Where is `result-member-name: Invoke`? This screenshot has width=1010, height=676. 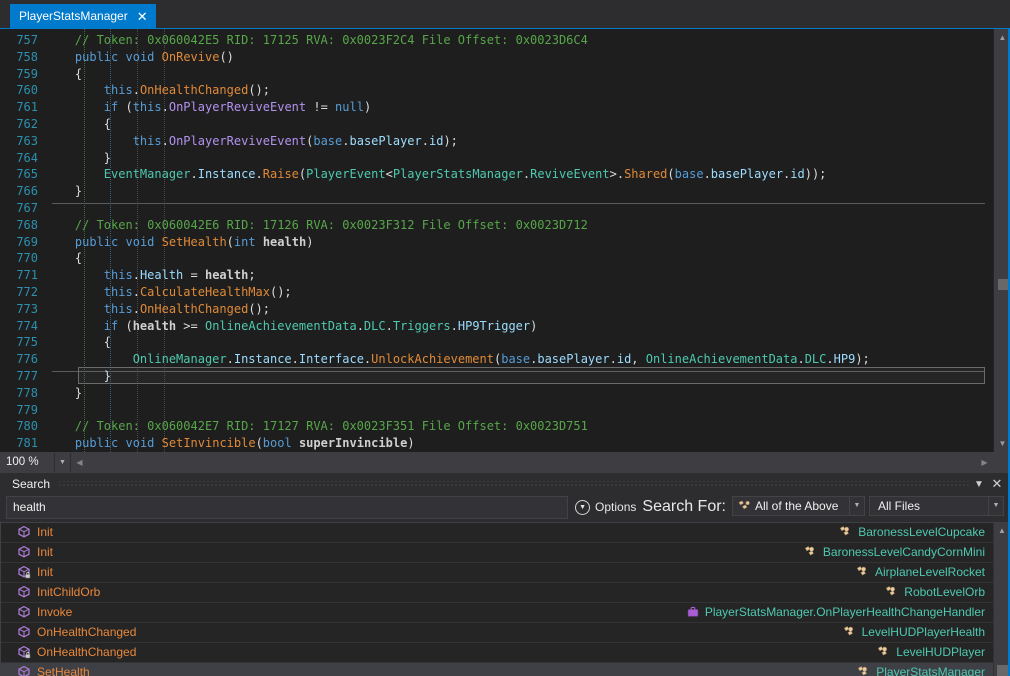
result-member-name: Invoke is located at coordinates (55, 612).